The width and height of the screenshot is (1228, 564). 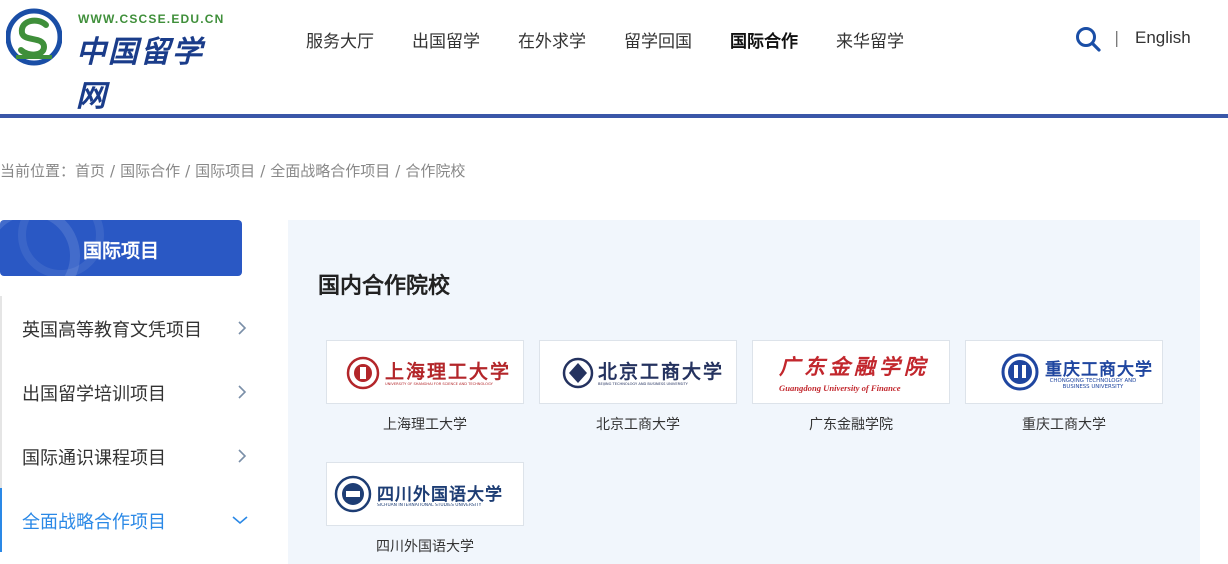 What do you see at coordinates (764, 39) in the screenshot?
I see `nav-item-international-cooperation: 国际合作` at bounding box center [764, 39].